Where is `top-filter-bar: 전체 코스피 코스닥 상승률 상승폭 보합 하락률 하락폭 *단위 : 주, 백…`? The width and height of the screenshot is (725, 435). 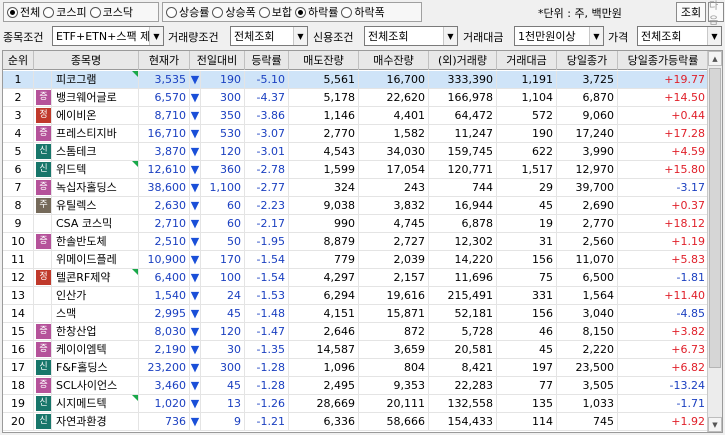
top-filter-bar: 전체 코스피 코스닥 상승률 상승폭 보합 하락률 하락폭 *단위 : 주, 백… is located at coordinates (362, 13).